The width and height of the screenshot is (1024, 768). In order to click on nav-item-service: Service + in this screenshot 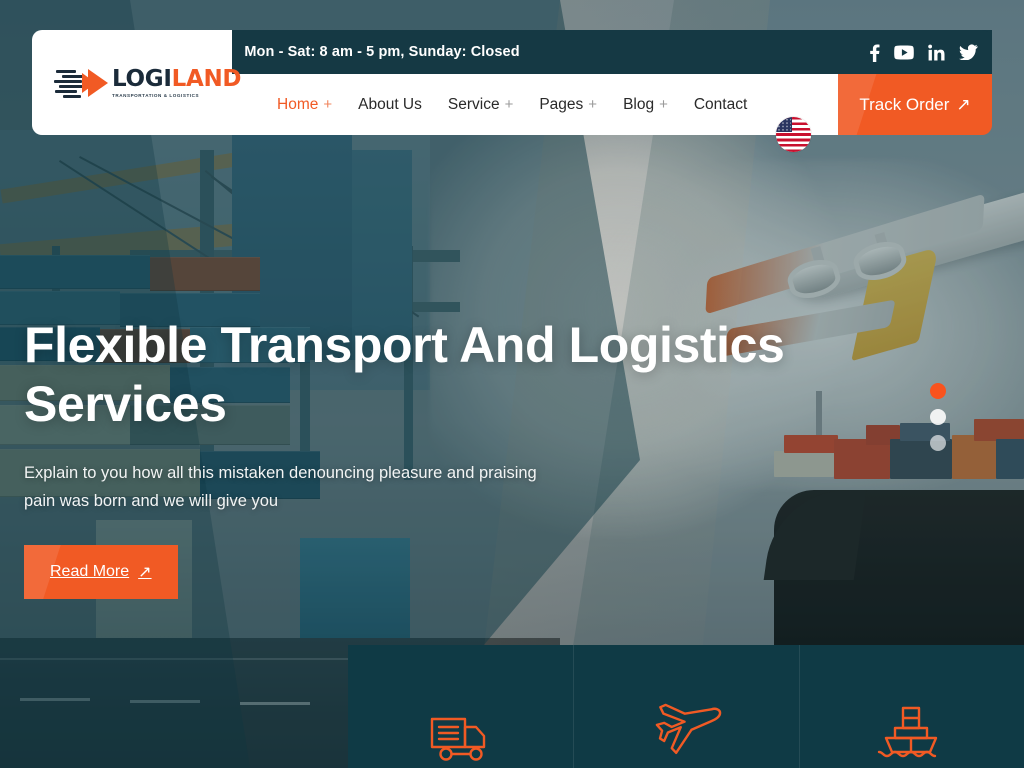, I will do `click(480, 105)`.